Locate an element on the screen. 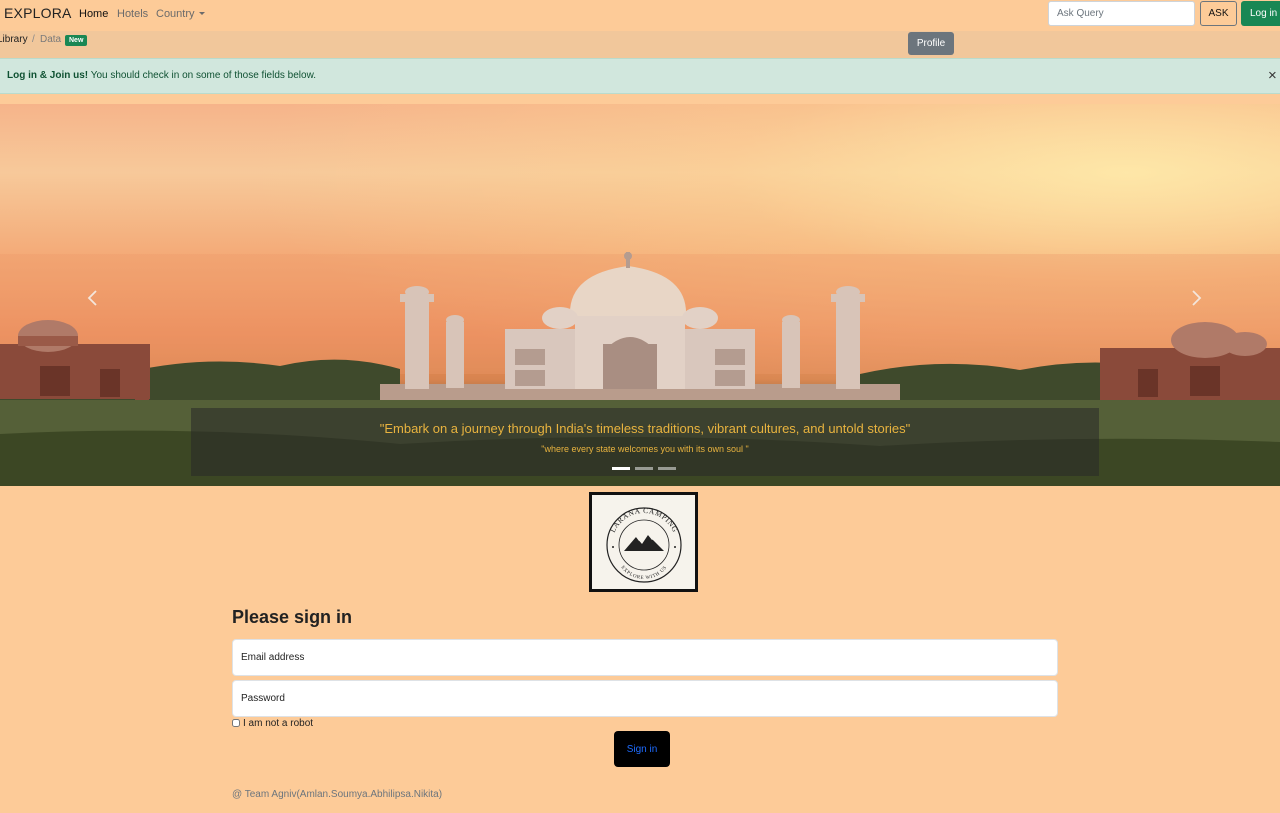 This screenshot has width=1280, height=813. chevron-right-icon is located at coordinates (1197, 298).